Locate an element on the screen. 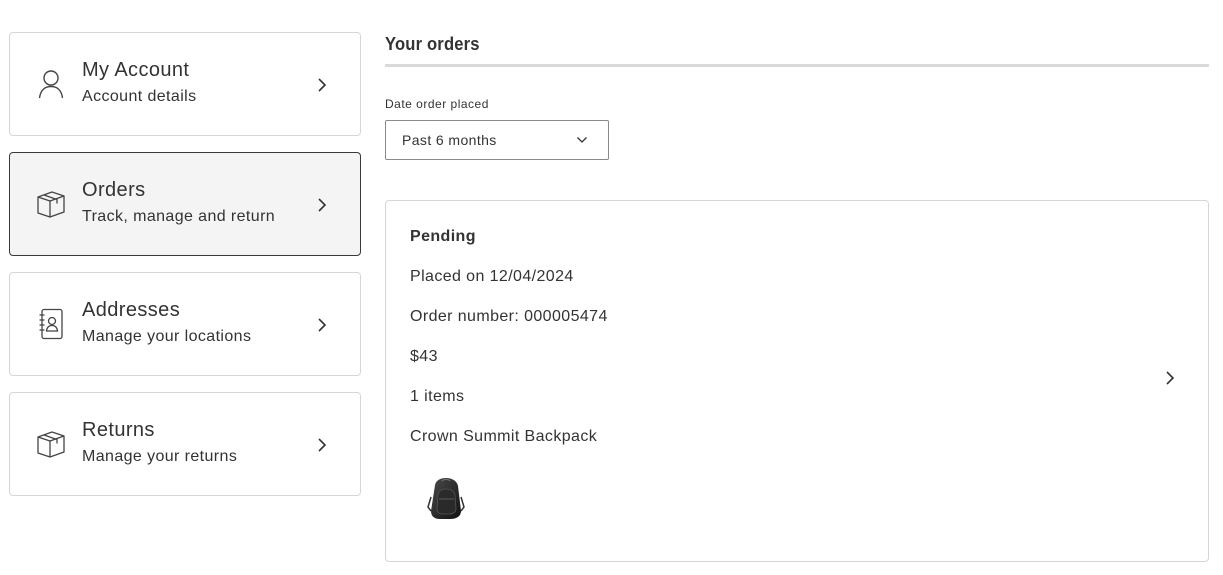 The height and width of the screenshot is (575, 1223). sidebar-item-subtitle: Manage your returns is located at coordinates (160, 456).